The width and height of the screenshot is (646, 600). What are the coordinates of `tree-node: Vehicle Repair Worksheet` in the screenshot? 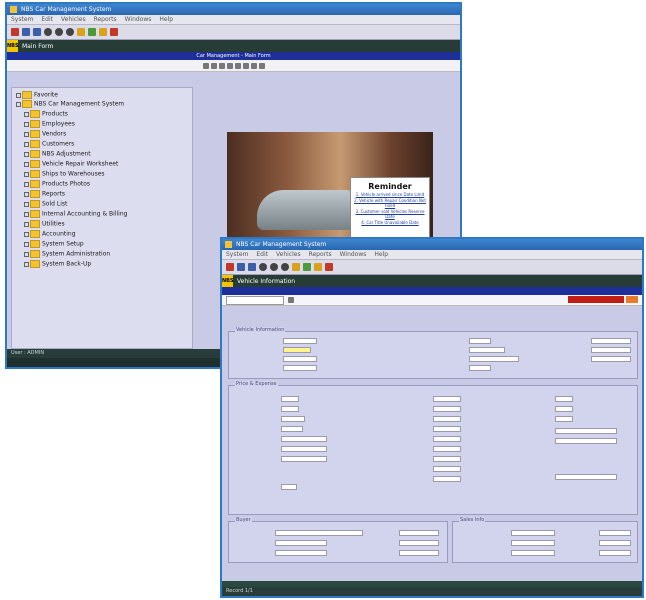 It's located at (71, 164).